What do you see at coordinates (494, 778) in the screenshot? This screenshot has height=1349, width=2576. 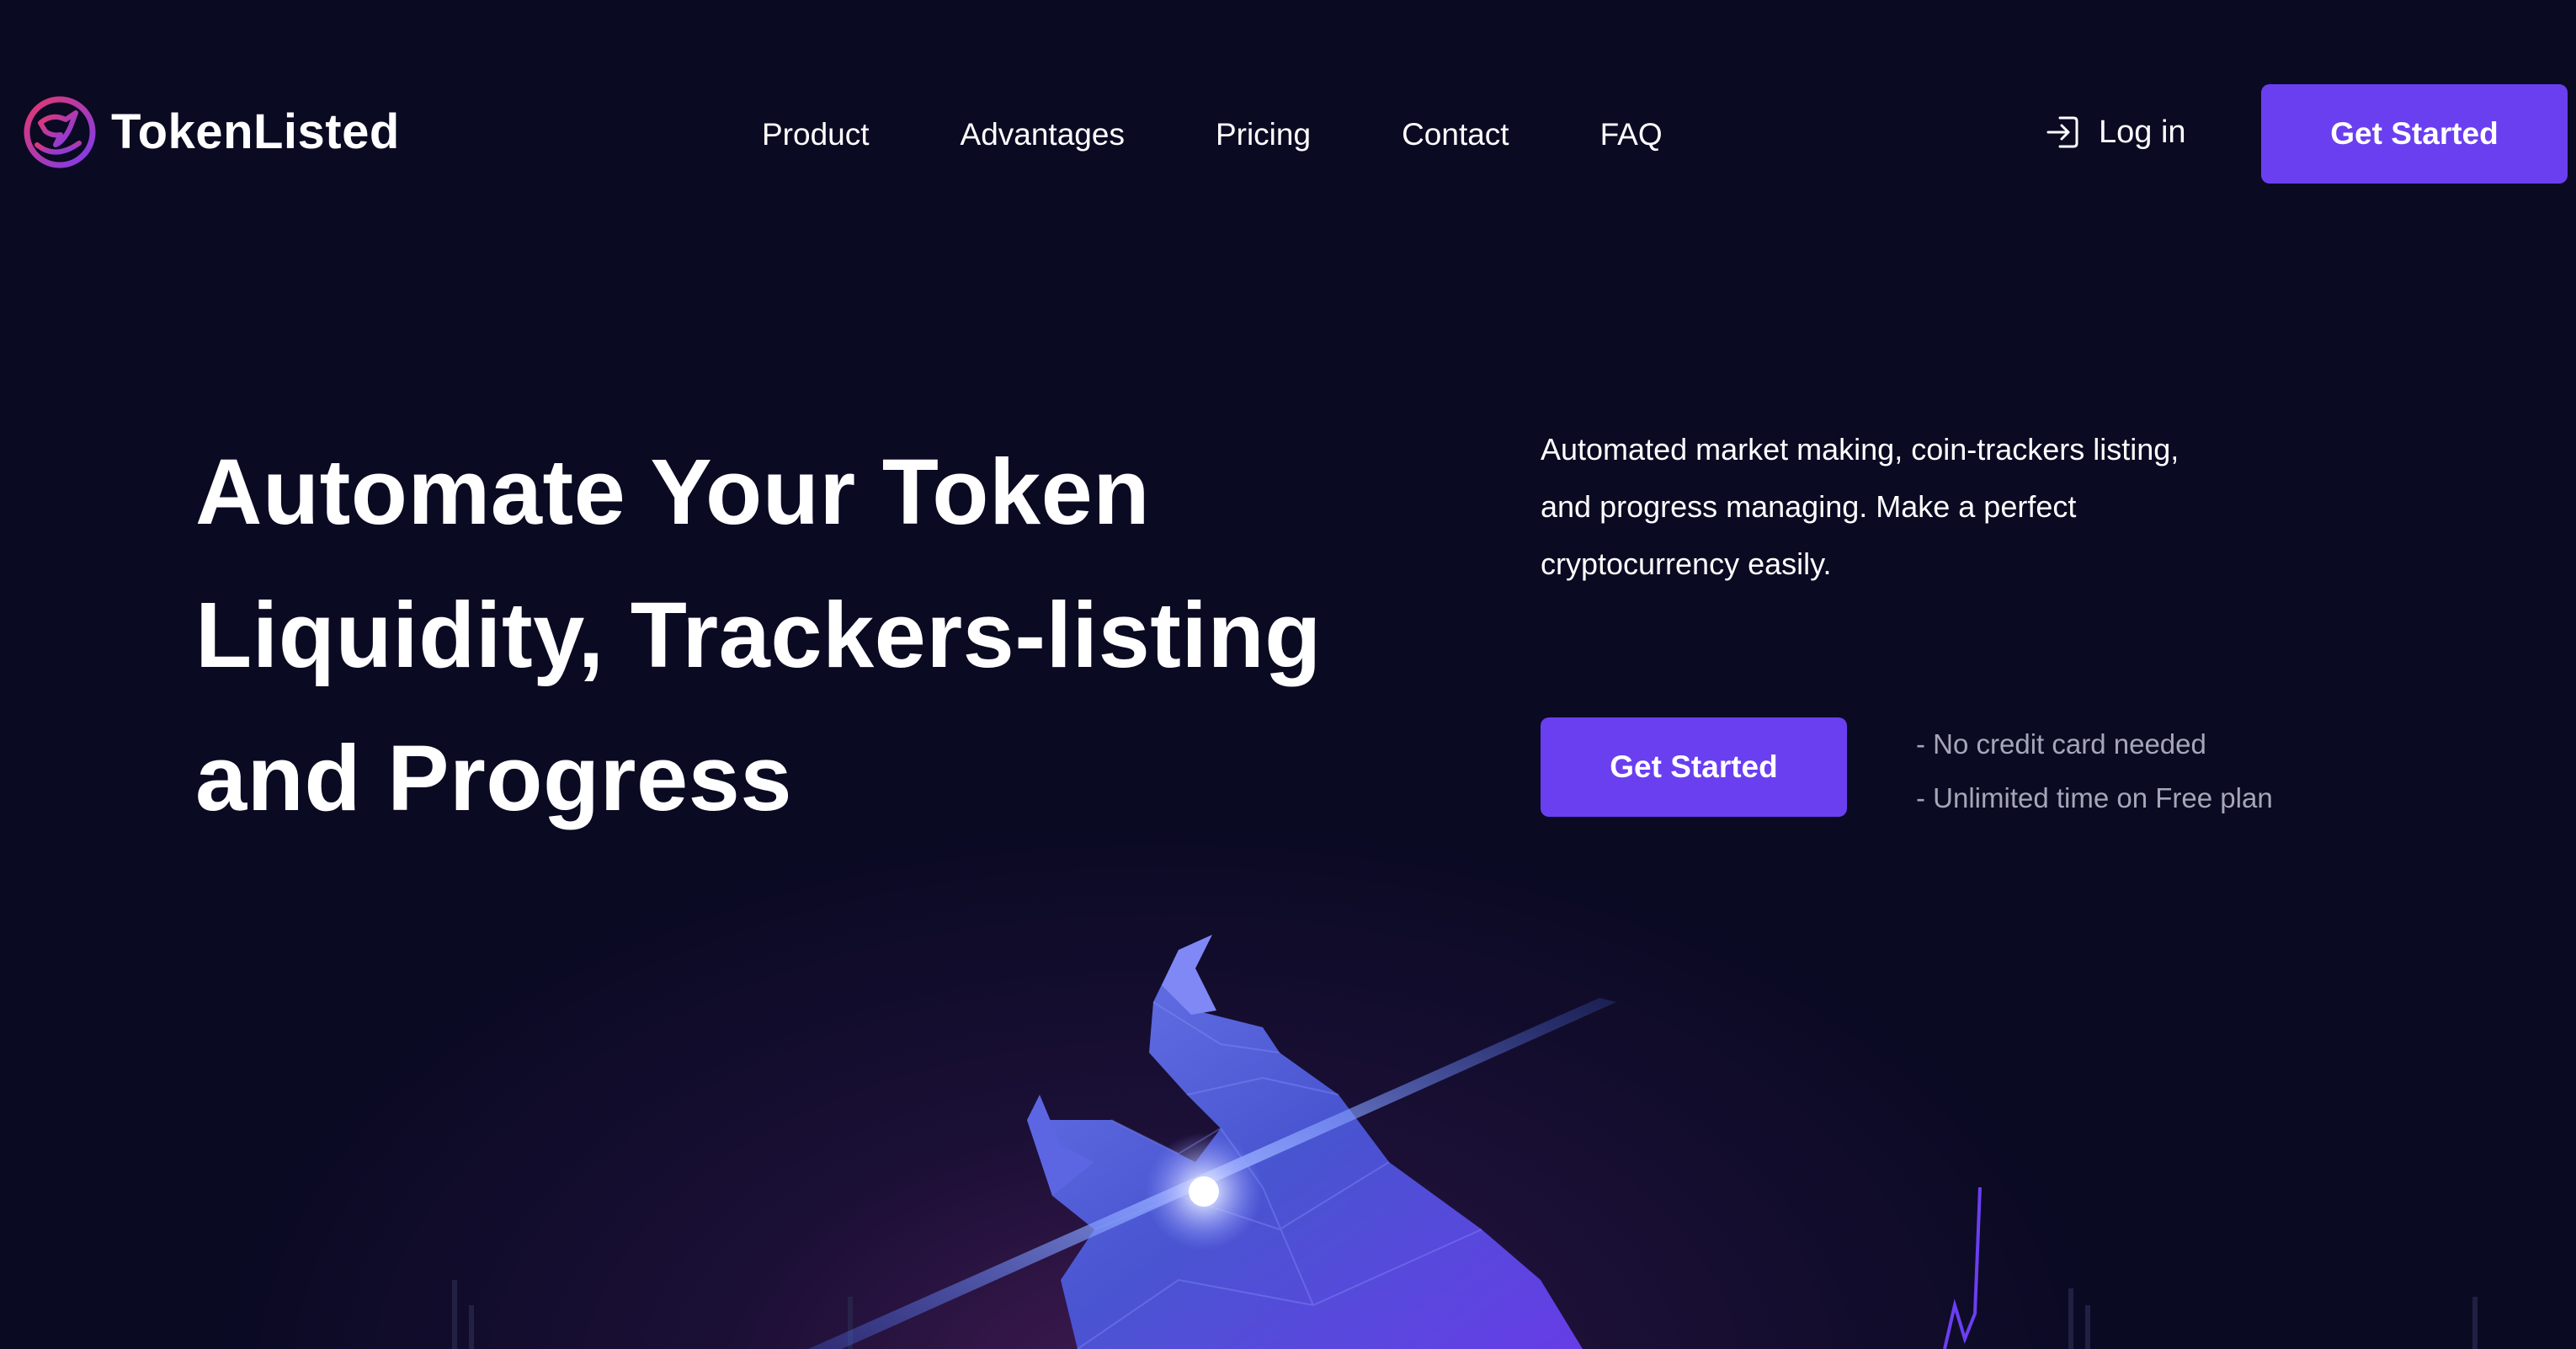 I see `hero-title-line: and Progress` at bounding box center [494, 778].